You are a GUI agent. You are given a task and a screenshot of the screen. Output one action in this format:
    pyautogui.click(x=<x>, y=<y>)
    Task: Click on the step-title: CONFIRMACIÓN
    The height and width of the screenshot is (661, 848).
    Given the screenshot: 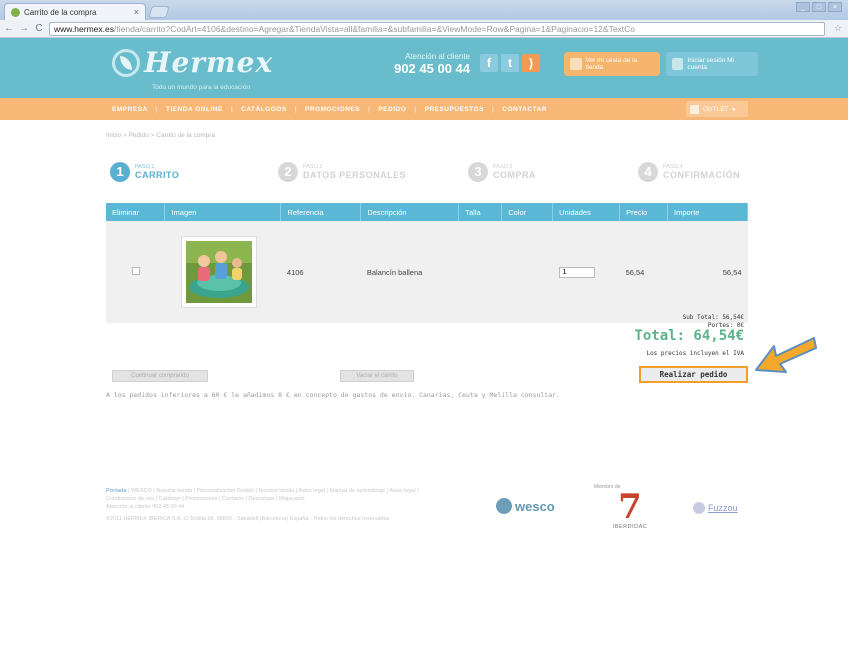 What is the action you would take?
    pyautogui.click(x=701, y=175)
    